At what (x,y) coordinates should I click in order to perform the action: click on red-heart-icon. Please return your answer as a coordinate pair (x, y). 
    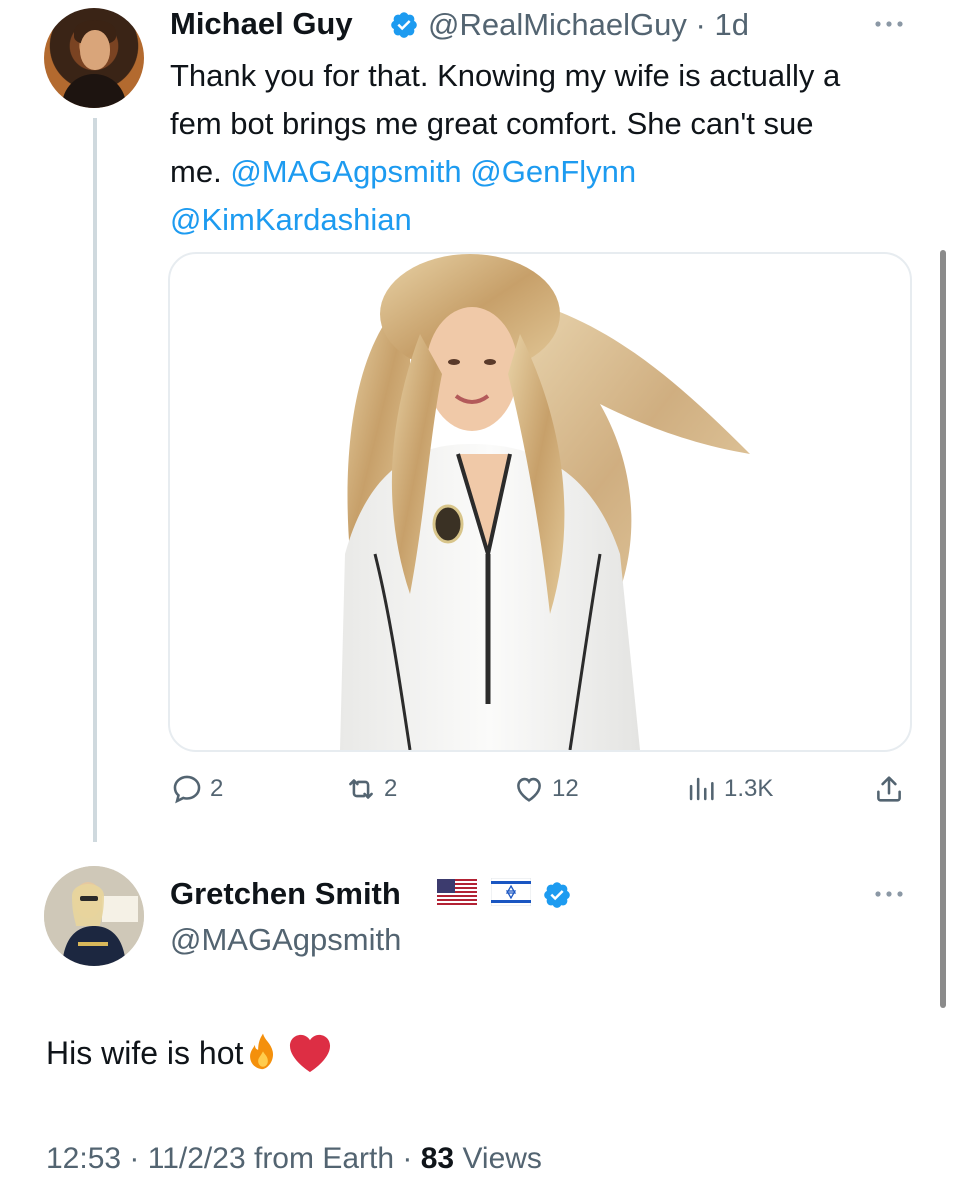
    Looking at the image, I should click on (310, 1053).